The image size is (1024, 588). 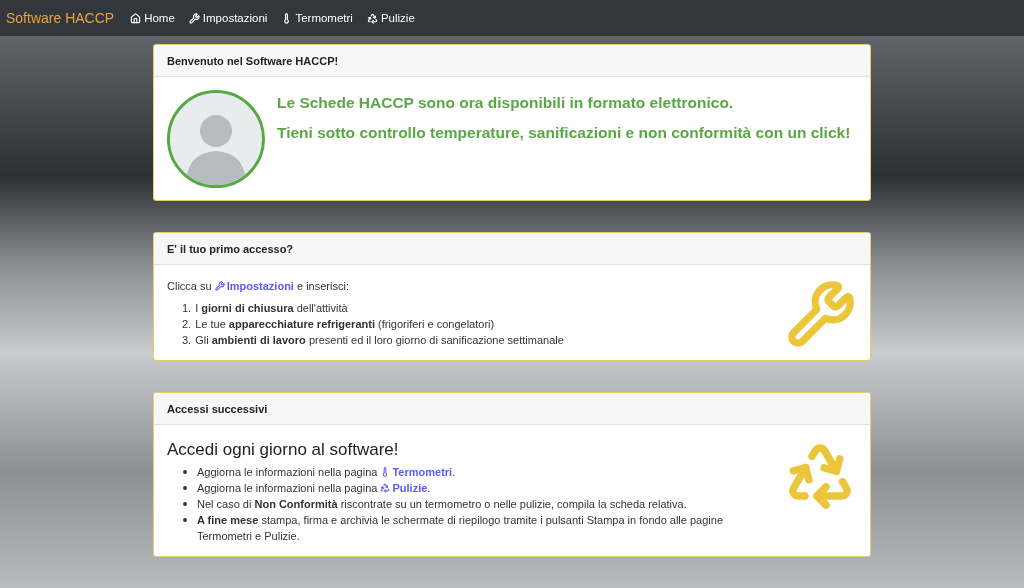 I want to click on section-heading: Accedi ogni giorno al software!, so click(x=283, y=450).